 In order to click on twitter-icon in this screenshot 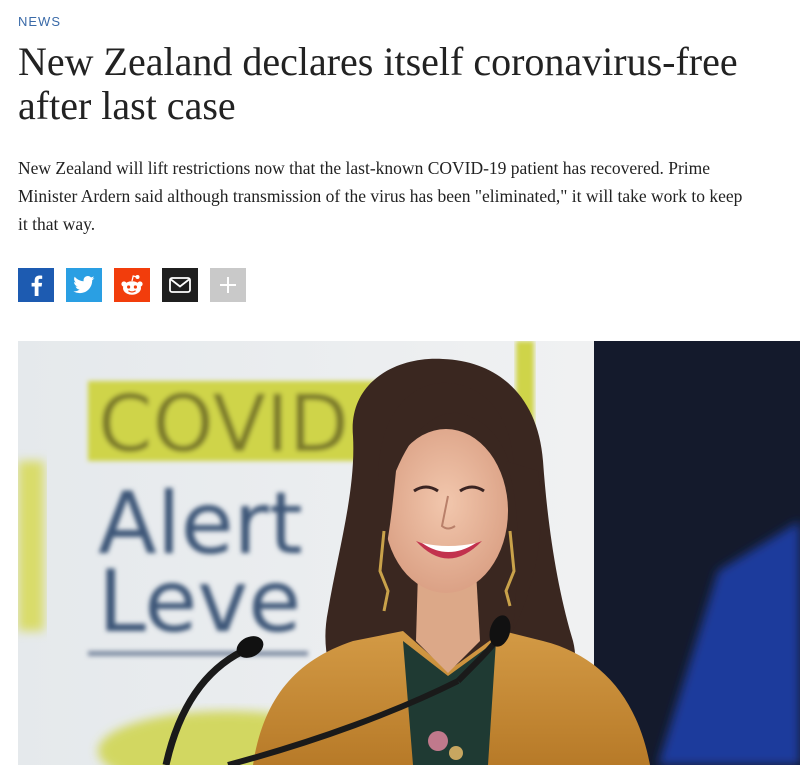, I will do `click(84, 285)`.